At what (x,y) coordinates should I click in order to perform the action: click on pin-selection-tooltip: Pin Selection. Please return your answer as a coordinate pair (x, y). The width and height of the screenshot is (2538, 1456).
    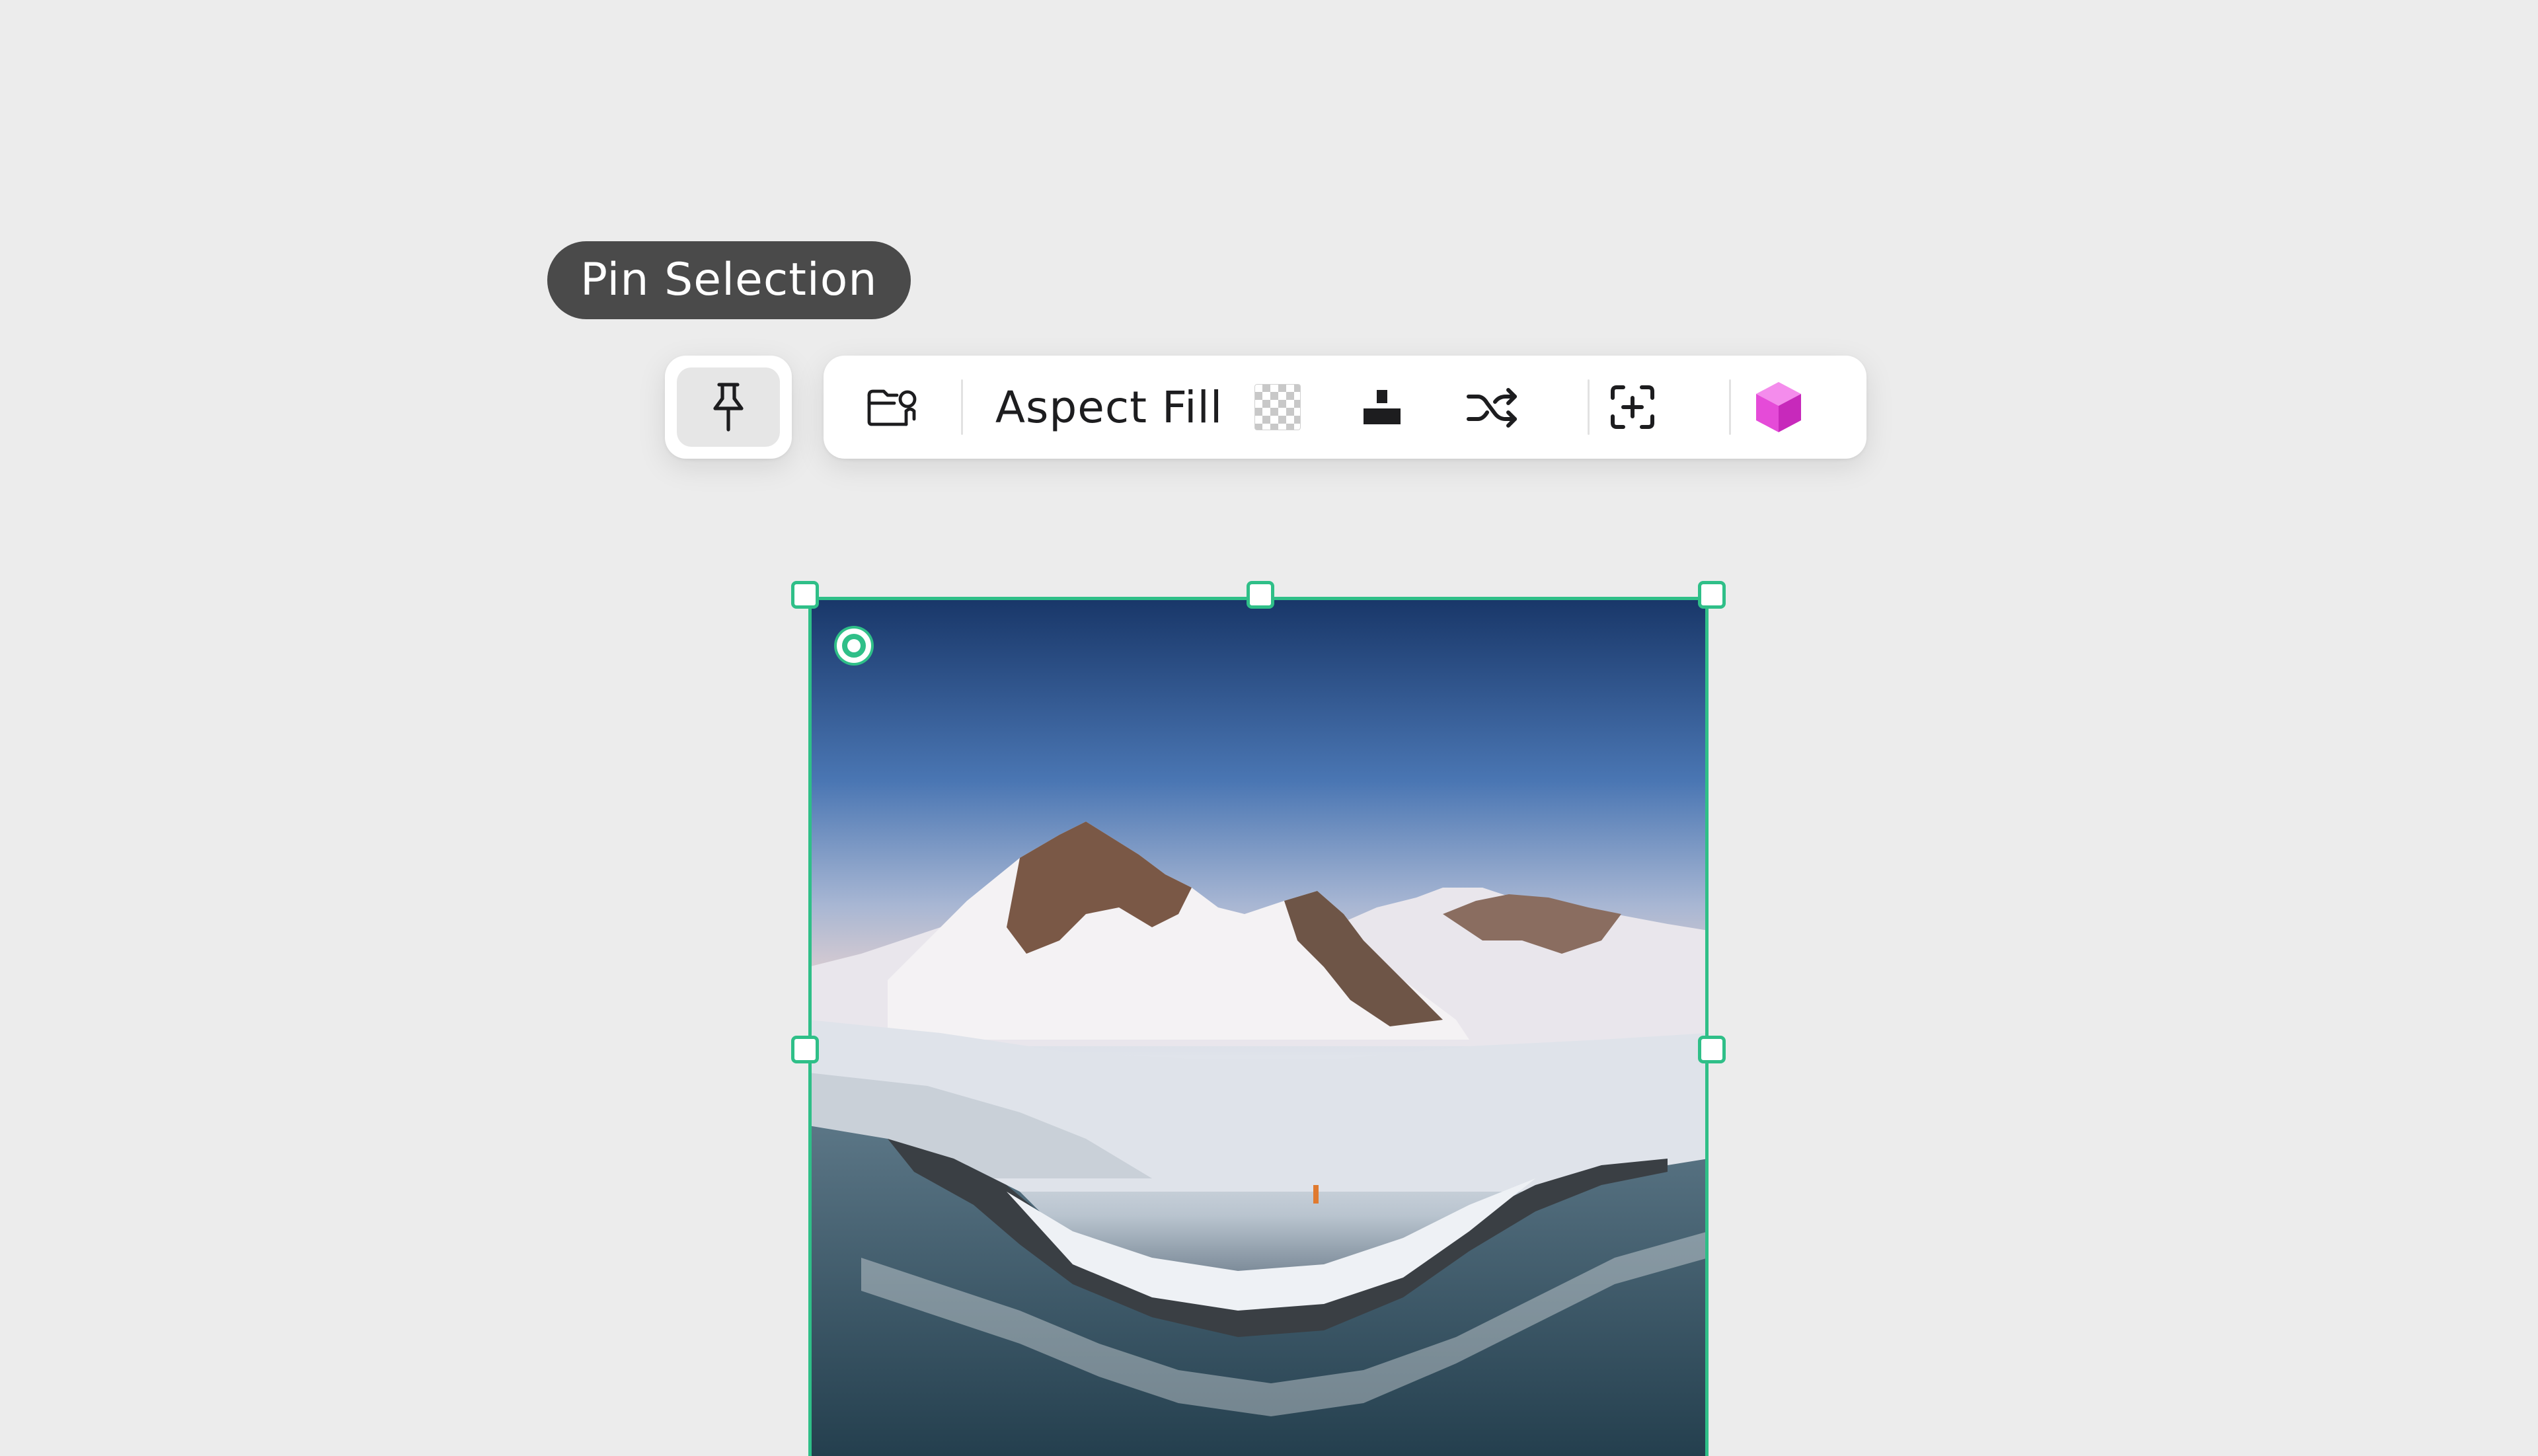
    Looking at the image, I should click on (729, 280).